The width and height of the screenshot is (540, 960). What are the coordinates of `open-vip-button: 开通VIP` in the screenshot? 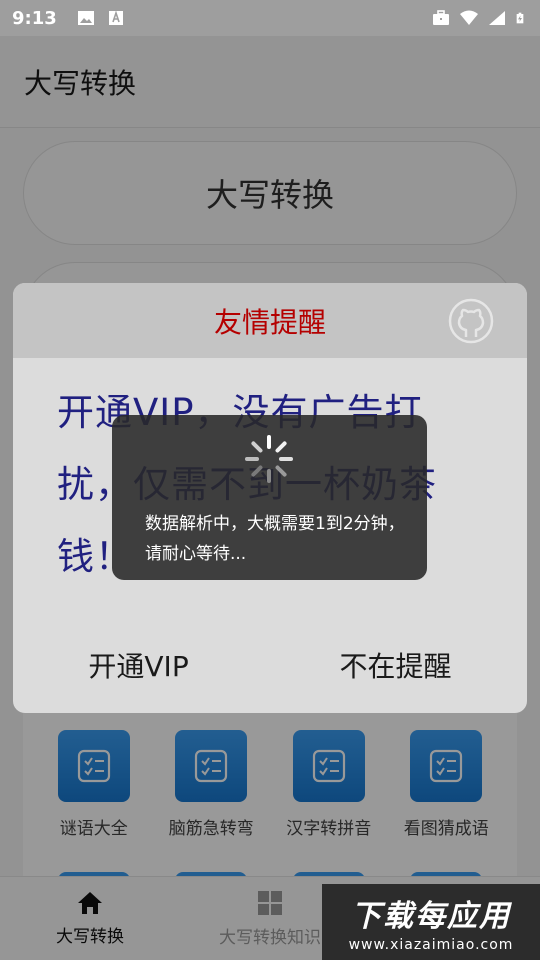 It's located at (138, 665).